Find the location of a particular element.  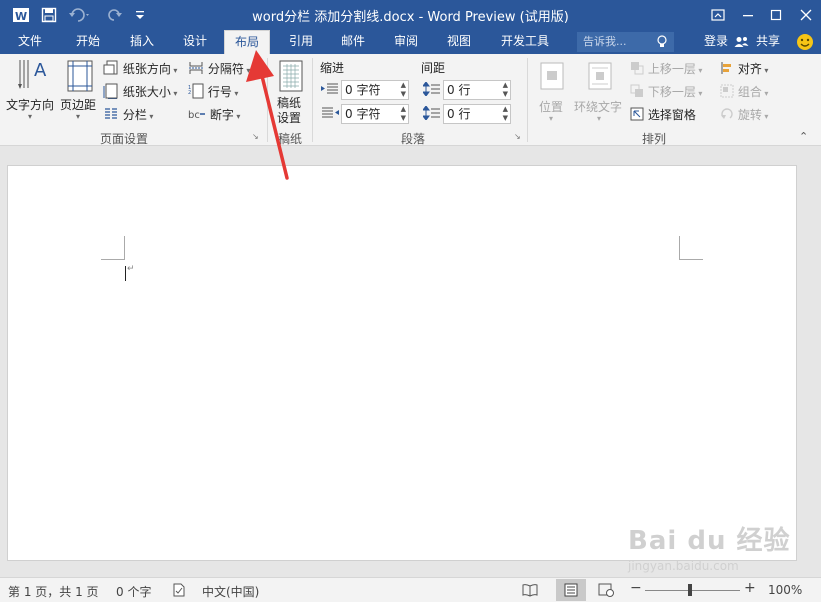

send-backward-icon is located at coordinates (637, 92).